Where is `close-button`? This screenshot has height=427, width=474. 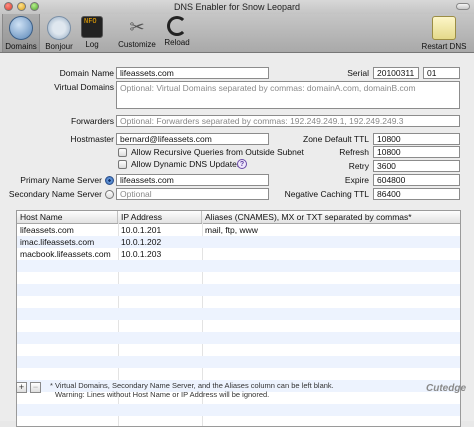
close-button is located at coordinates (8, 6).